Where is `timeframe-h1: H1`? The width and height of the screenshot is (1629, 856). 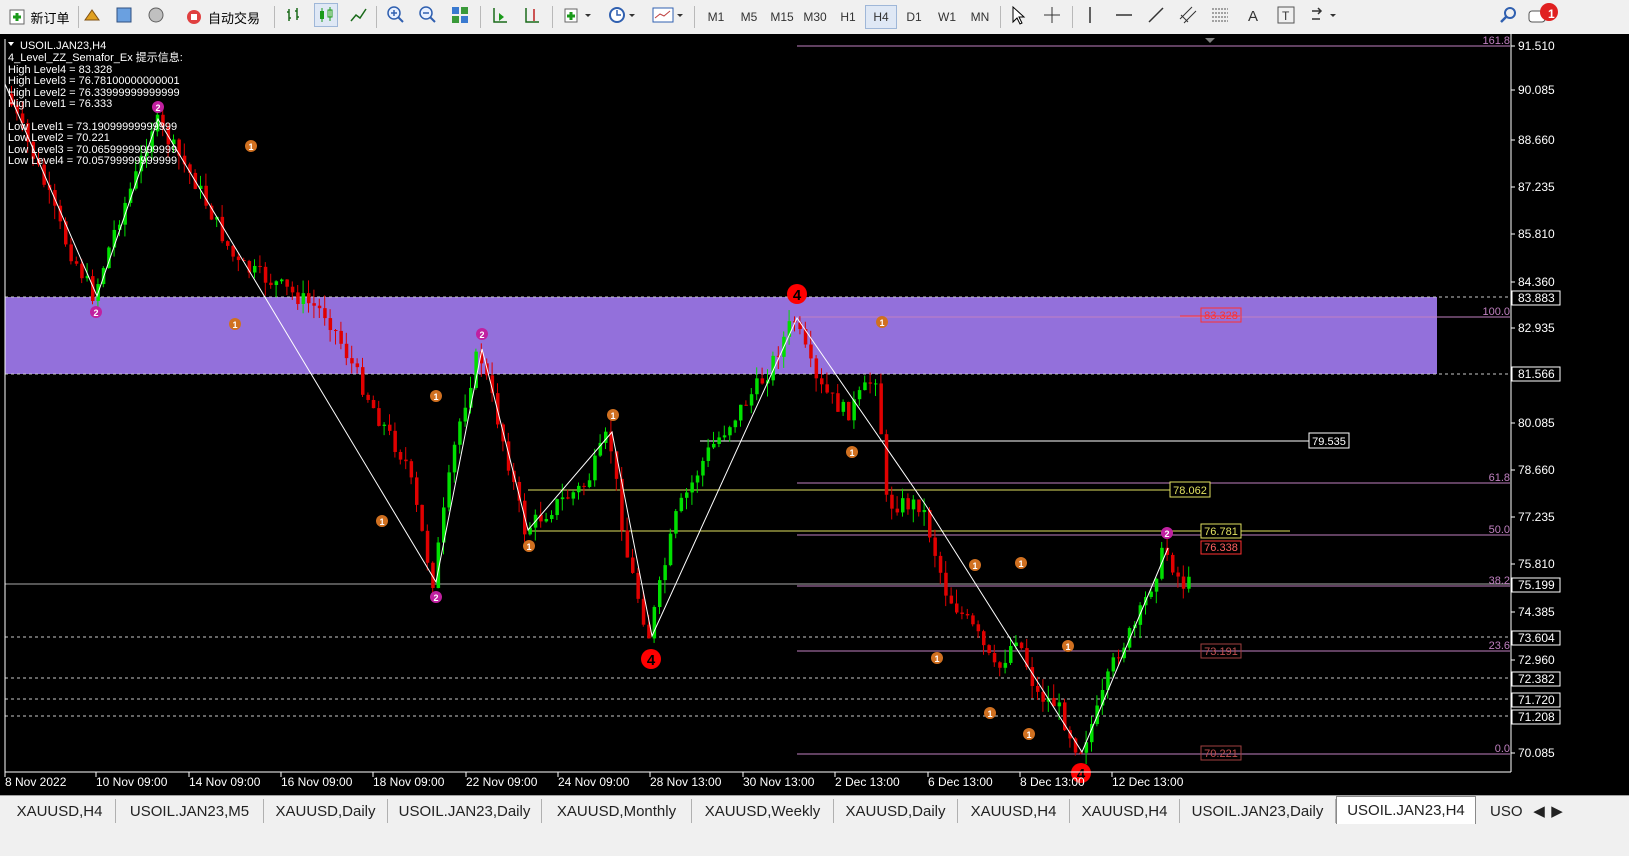 timeframe-h1: H1 is located at coordinates (848, 17).